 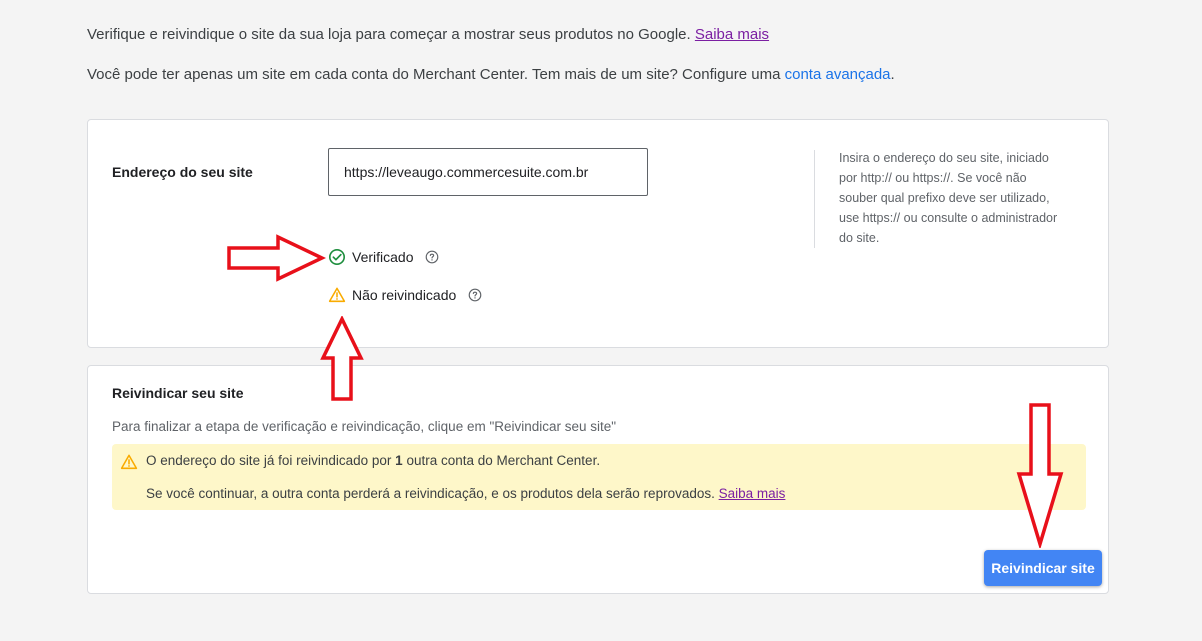 I want to click on unclaimed-status: Não reivindicado, so click(x=405, y=295).